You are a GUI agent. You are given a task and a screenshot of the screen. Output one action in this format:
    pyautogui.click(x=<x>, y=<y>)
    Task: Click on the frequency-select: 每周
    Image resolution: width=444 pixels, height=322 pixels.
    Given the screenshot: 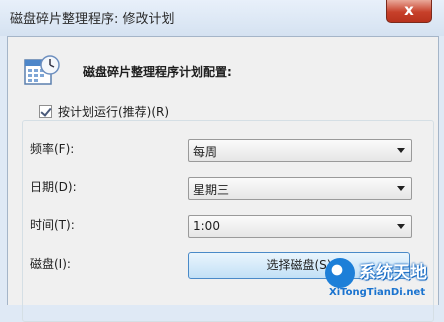 What is the action you would take?
    pyautogui.click(x=300, y=150)
    